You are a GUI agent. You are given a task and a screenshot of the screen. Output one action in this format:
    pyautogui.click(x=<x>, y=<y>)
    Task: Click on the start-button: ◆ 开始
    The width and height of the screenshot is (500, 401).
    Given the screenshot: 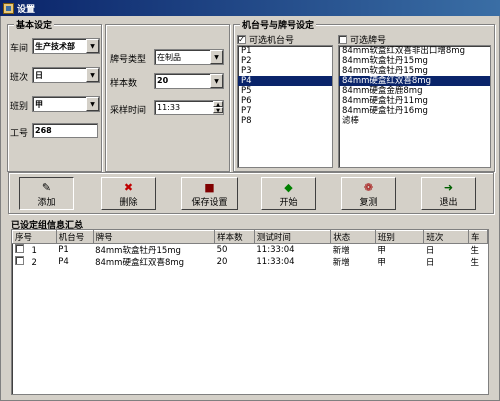 What is the action you would take?
    pyautogui.click(x=288, y=193)
    